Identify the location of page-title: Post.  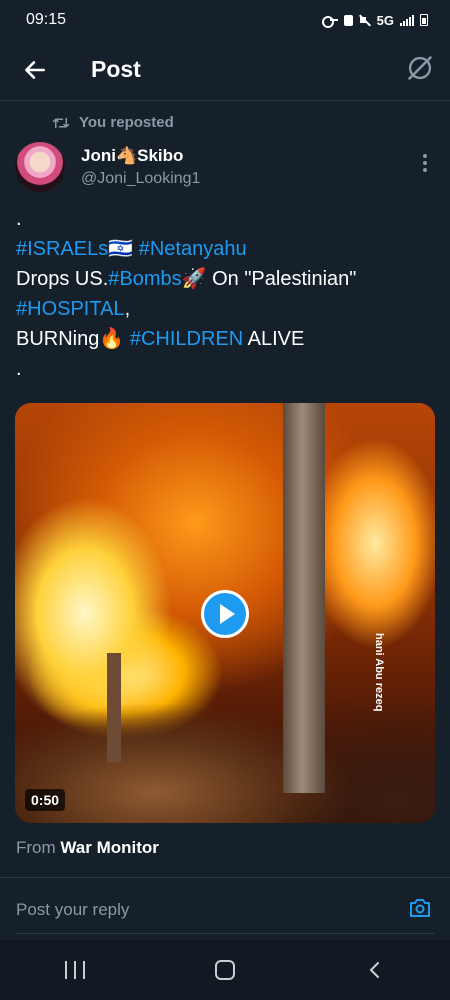
(116, 69).